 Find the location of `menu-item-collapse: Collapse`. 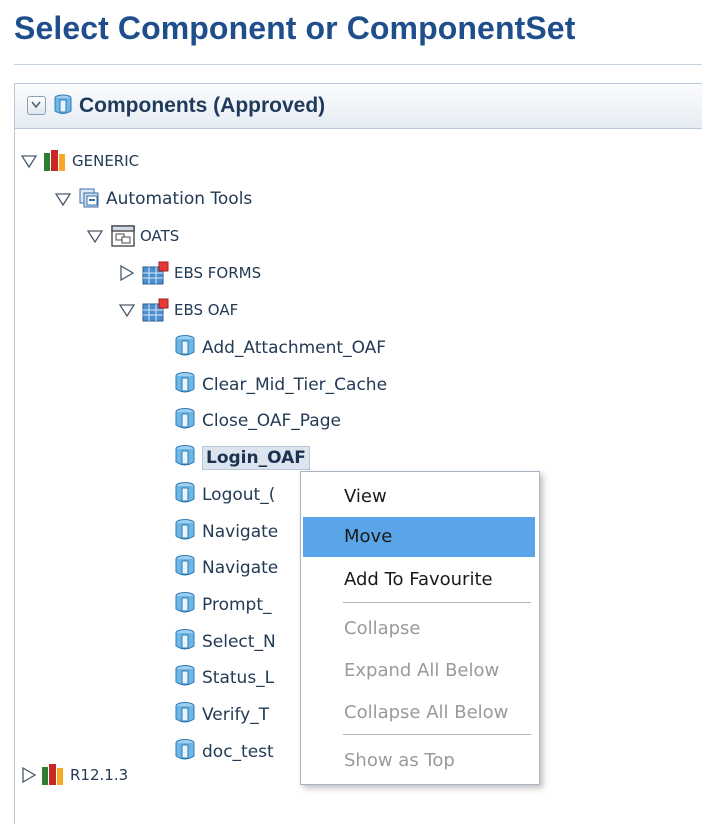

menu-item-collapse: Collapse is located at coordinates (419, 629).